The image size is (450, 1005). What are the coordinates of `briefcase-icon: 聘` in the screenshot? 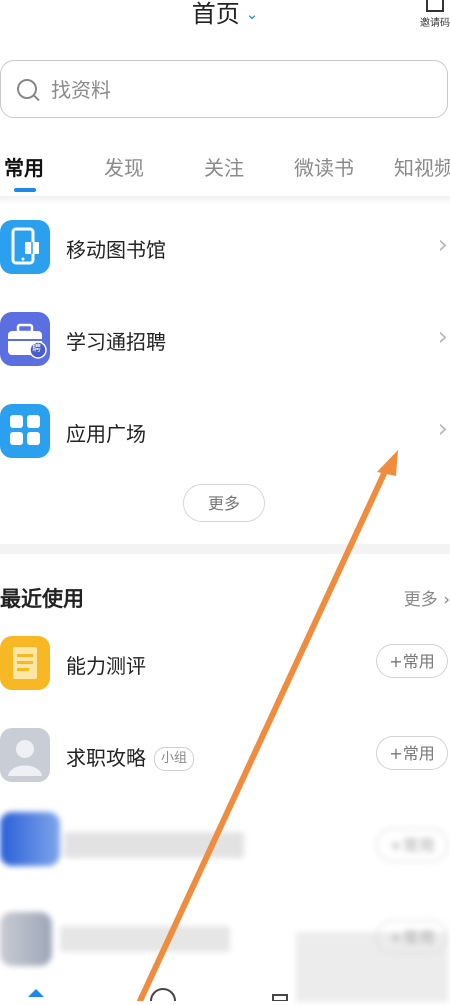 It's located at (25, 339).